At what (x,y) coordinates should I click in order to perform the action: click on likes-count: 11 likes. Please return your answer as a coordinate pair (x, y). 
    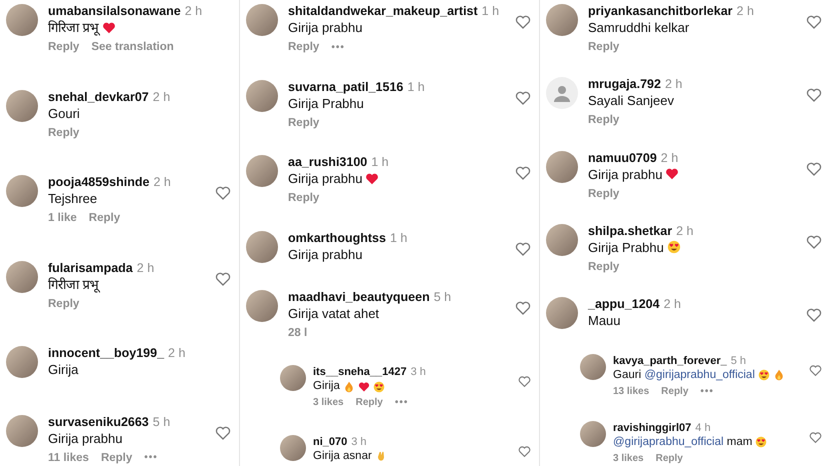
    Looking at the image, I should click on (68, 458).